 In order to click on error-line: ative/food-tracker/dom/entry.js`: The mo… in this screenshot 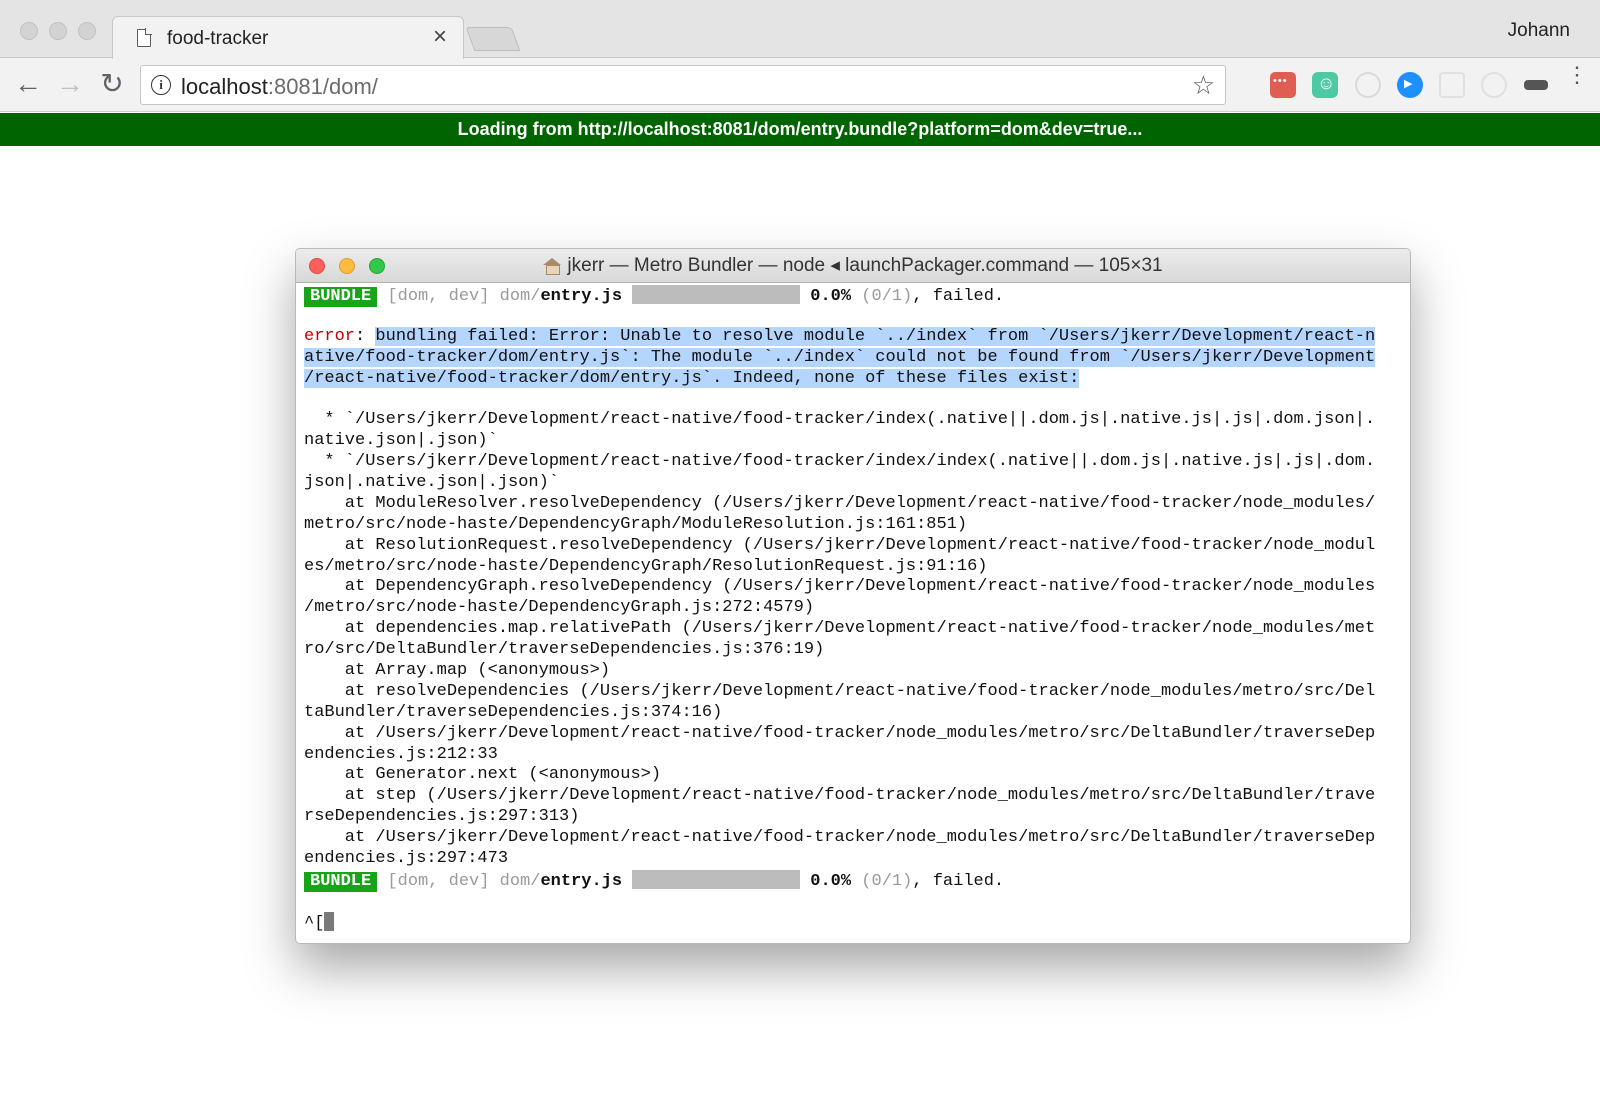, I will do `click(854, 358)`.